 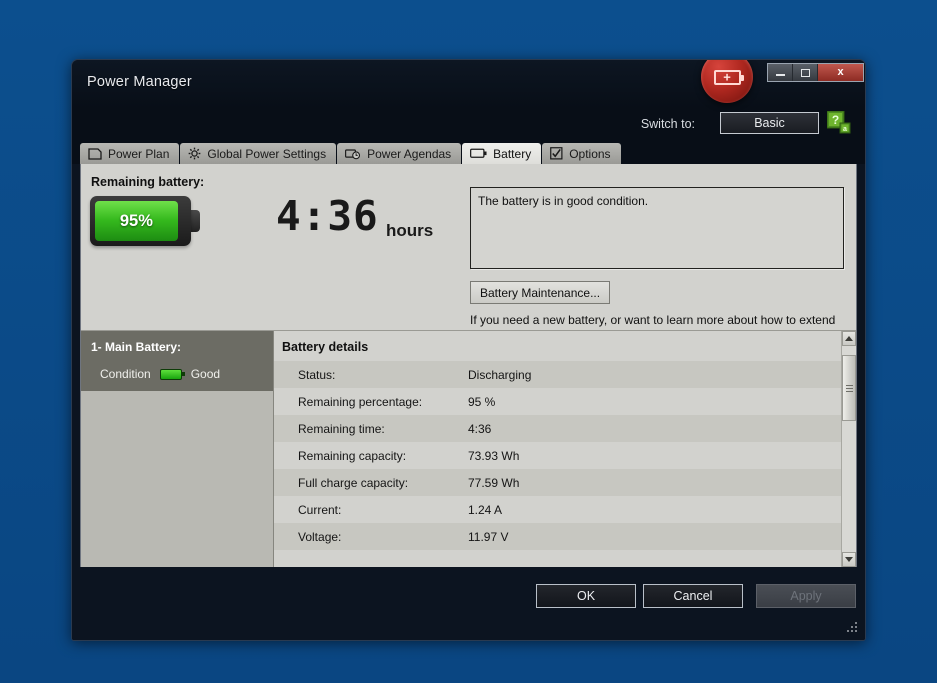 I want to click on close-button: x, so click(x=840, y=72).